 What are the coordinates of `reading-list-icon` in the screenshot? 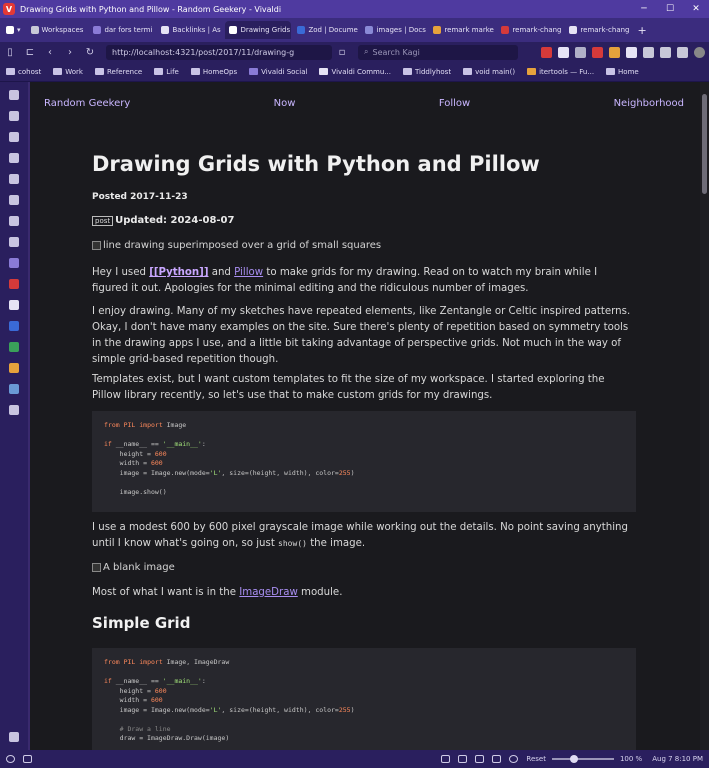 It's located at (14, 116).